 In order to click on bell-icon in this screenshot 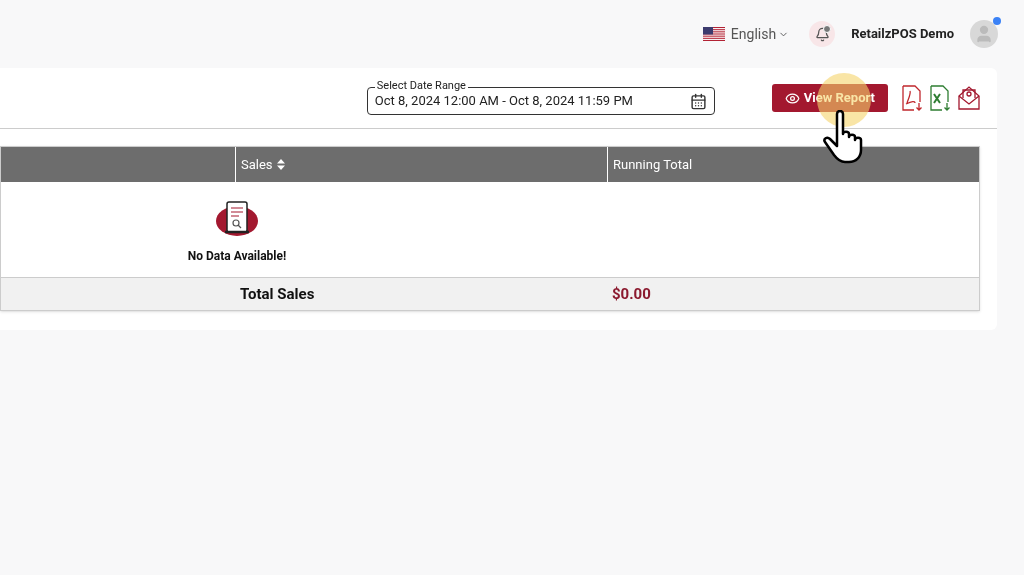, I will do `click(822, 34)`.